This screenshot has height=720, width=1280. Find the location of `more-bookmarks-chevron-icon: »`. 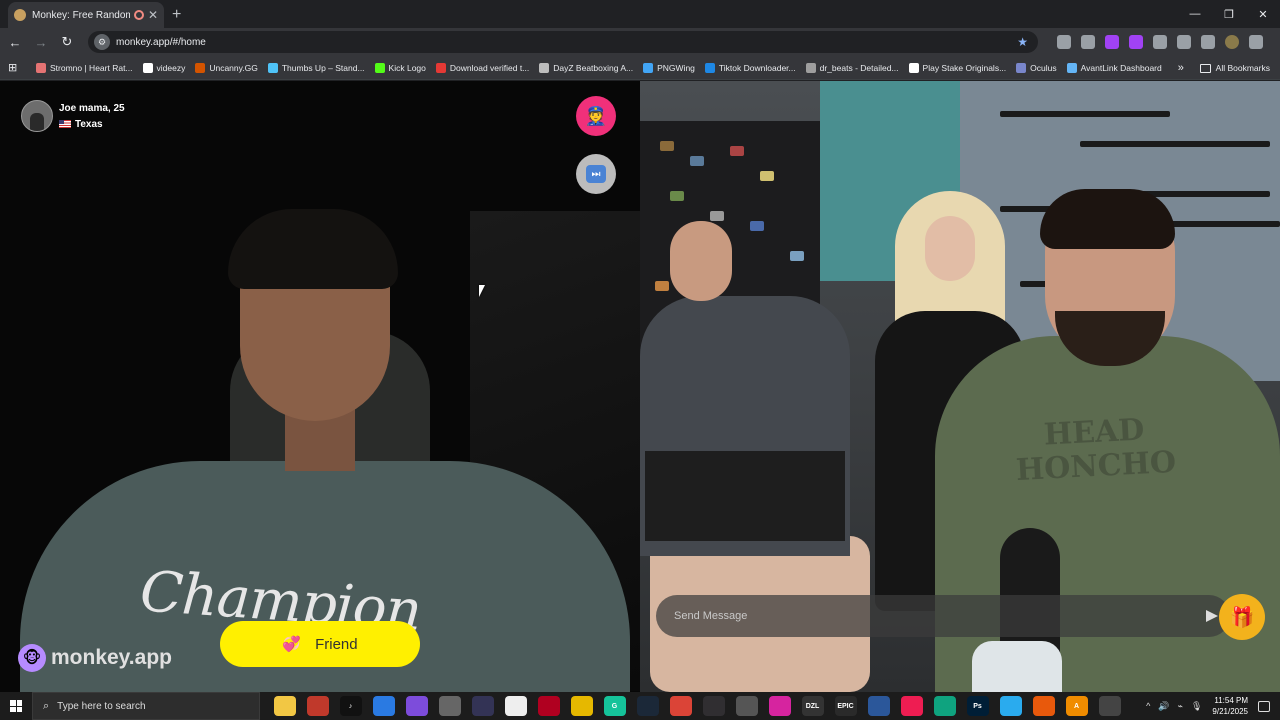

more-bookmarks-chevron-icon: » is located at coordinates (1181, 68).